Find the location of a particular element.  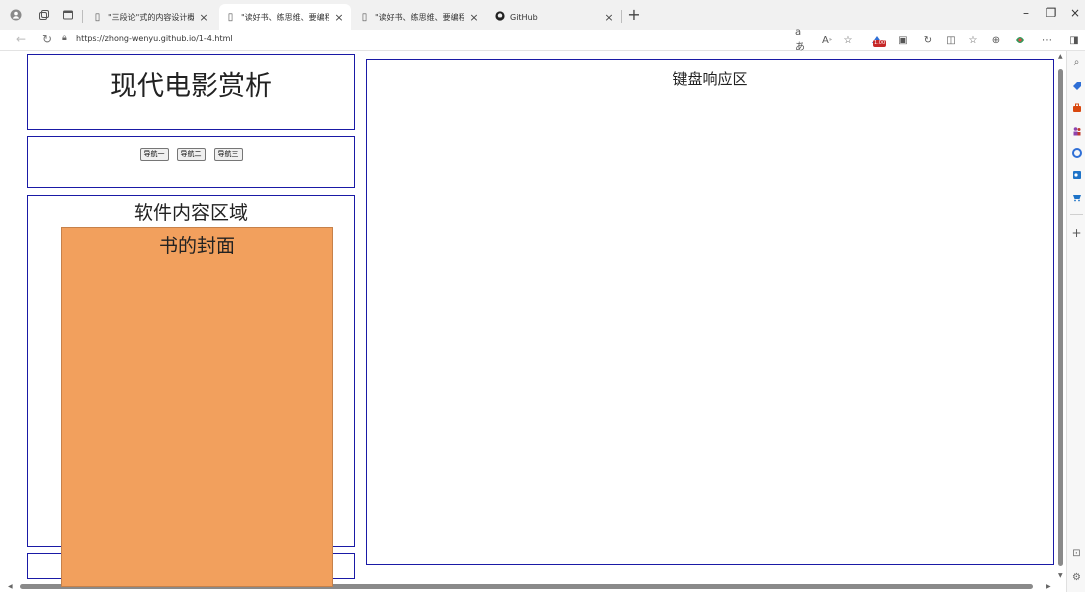

tab-read-think-code-active: ▯ "读好书、练思维、要编程" × is located at coordinates (285, 17).